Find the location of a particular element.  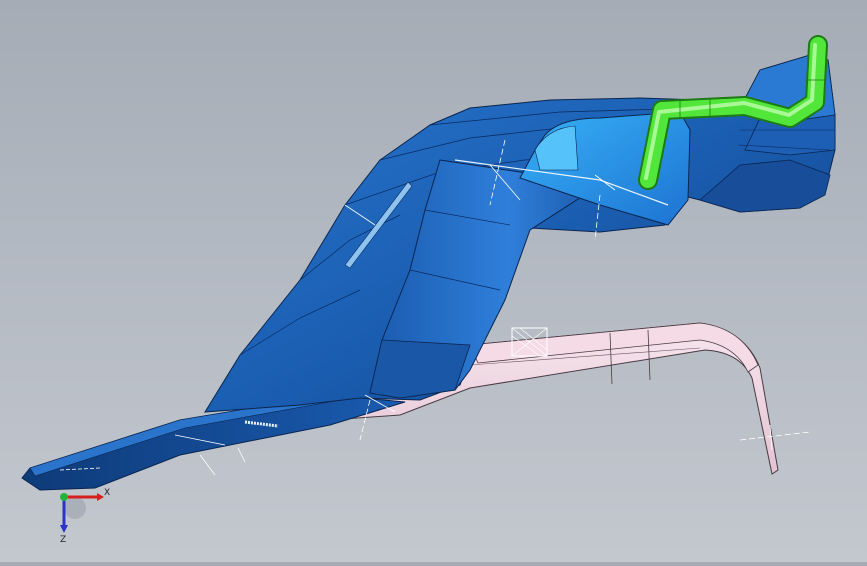

triad-shadow is located at coordinates (75, 508).